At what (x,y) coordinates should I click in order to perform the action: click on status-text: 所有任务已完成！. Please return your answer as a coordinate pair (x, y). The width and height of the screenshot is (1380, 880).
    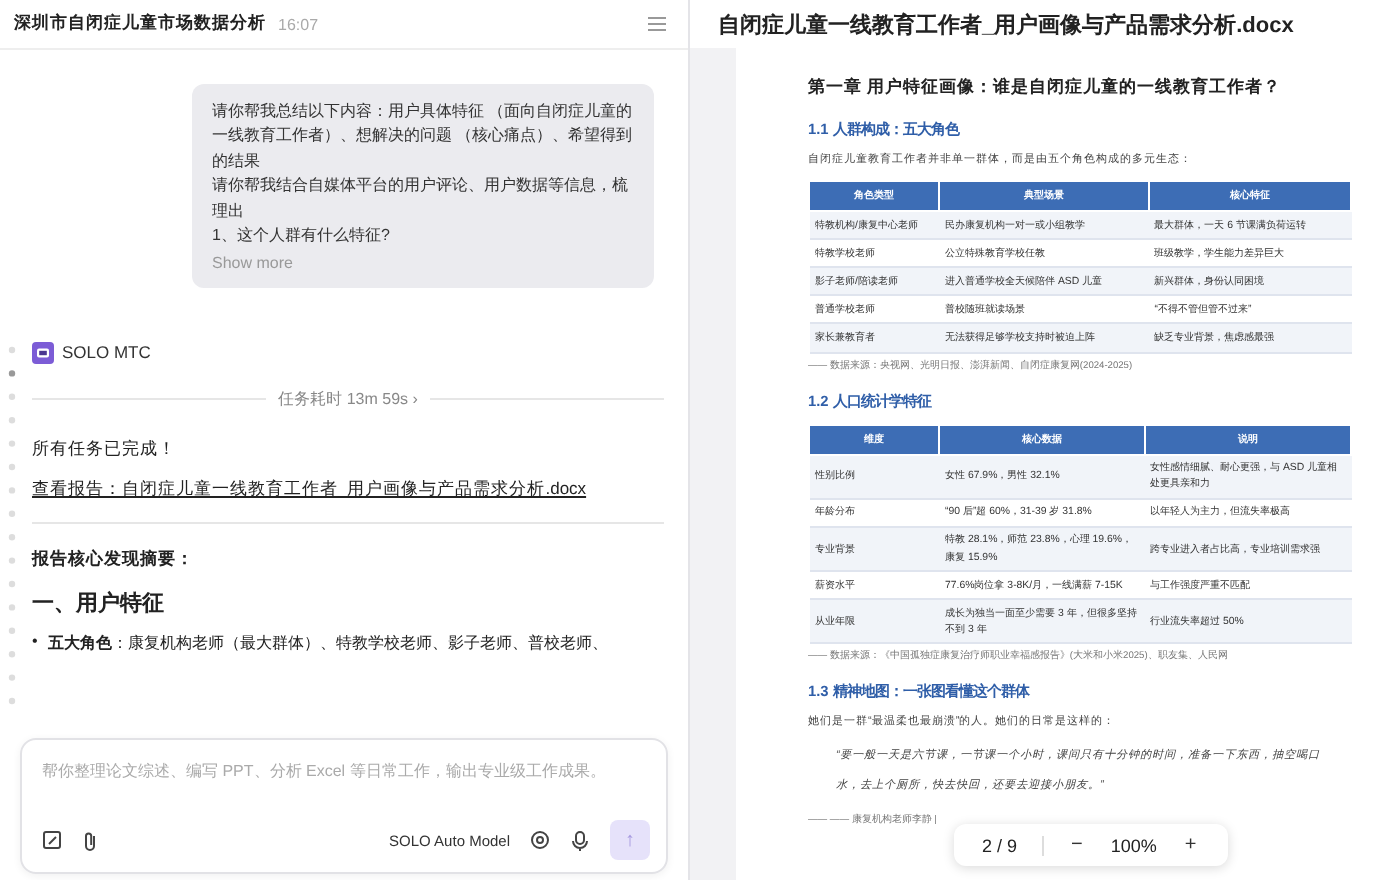
    Looking at the image, I should click on (105, 449).